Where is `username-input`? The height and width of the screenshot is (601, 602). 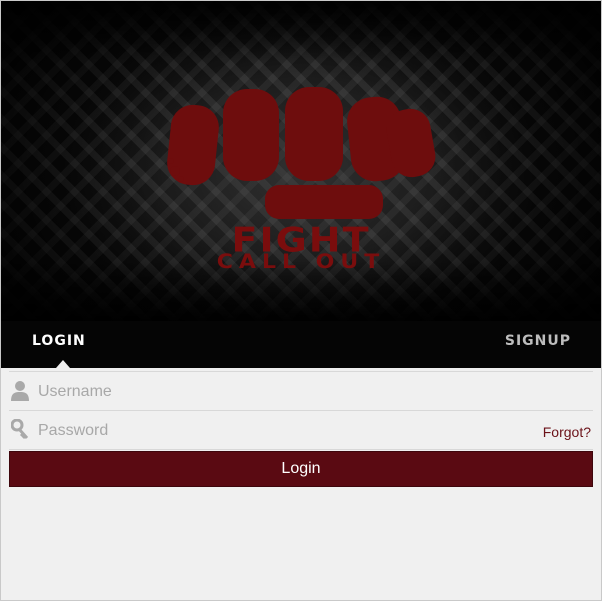
username-input is located at coordinates (278, 392).